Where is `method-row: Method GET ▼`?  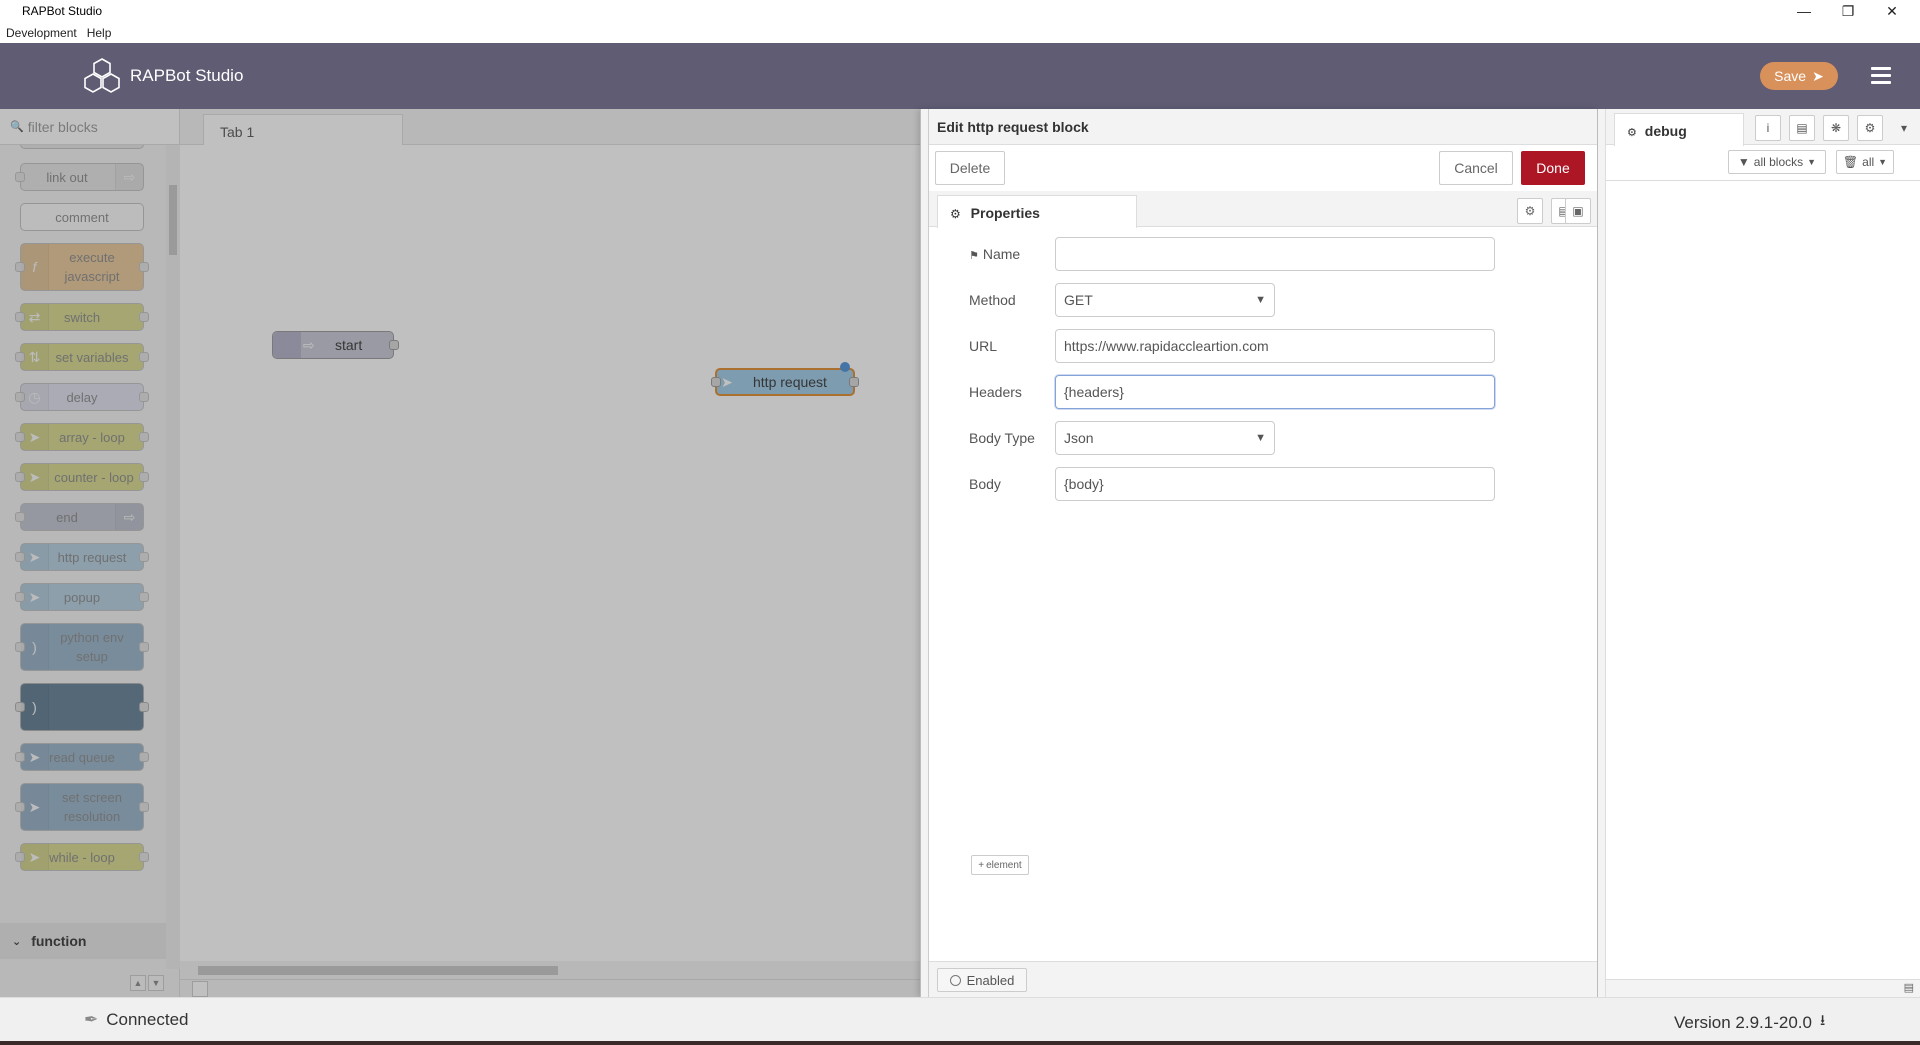 method-row: Method GET ▼ is located at coordinates (1245, 300).